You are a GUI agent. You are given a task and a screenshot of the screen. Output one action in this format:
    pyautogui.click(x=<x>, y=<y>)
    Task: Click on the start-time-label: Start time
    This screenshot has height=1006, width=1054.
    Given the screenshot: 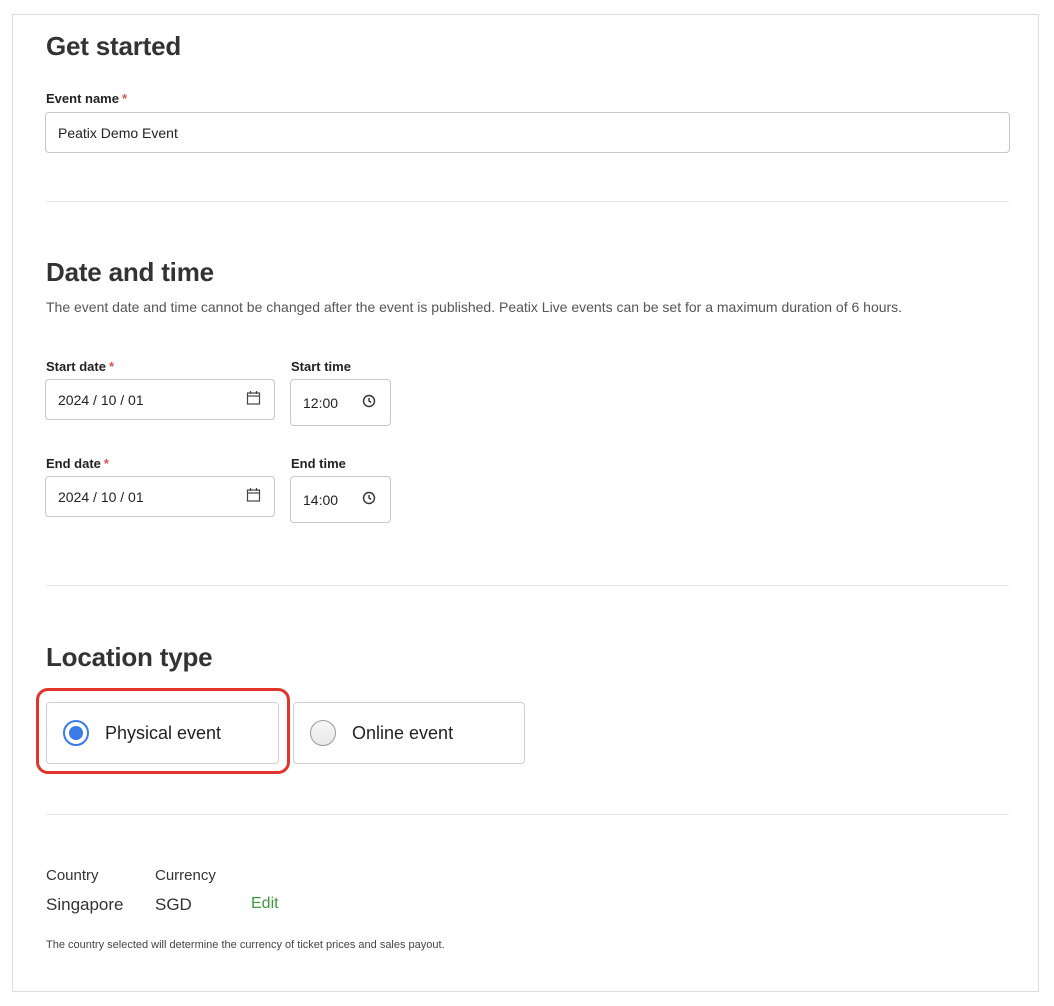 What is the action you would take?
    pyautogui.click(x=321, y=366)
    